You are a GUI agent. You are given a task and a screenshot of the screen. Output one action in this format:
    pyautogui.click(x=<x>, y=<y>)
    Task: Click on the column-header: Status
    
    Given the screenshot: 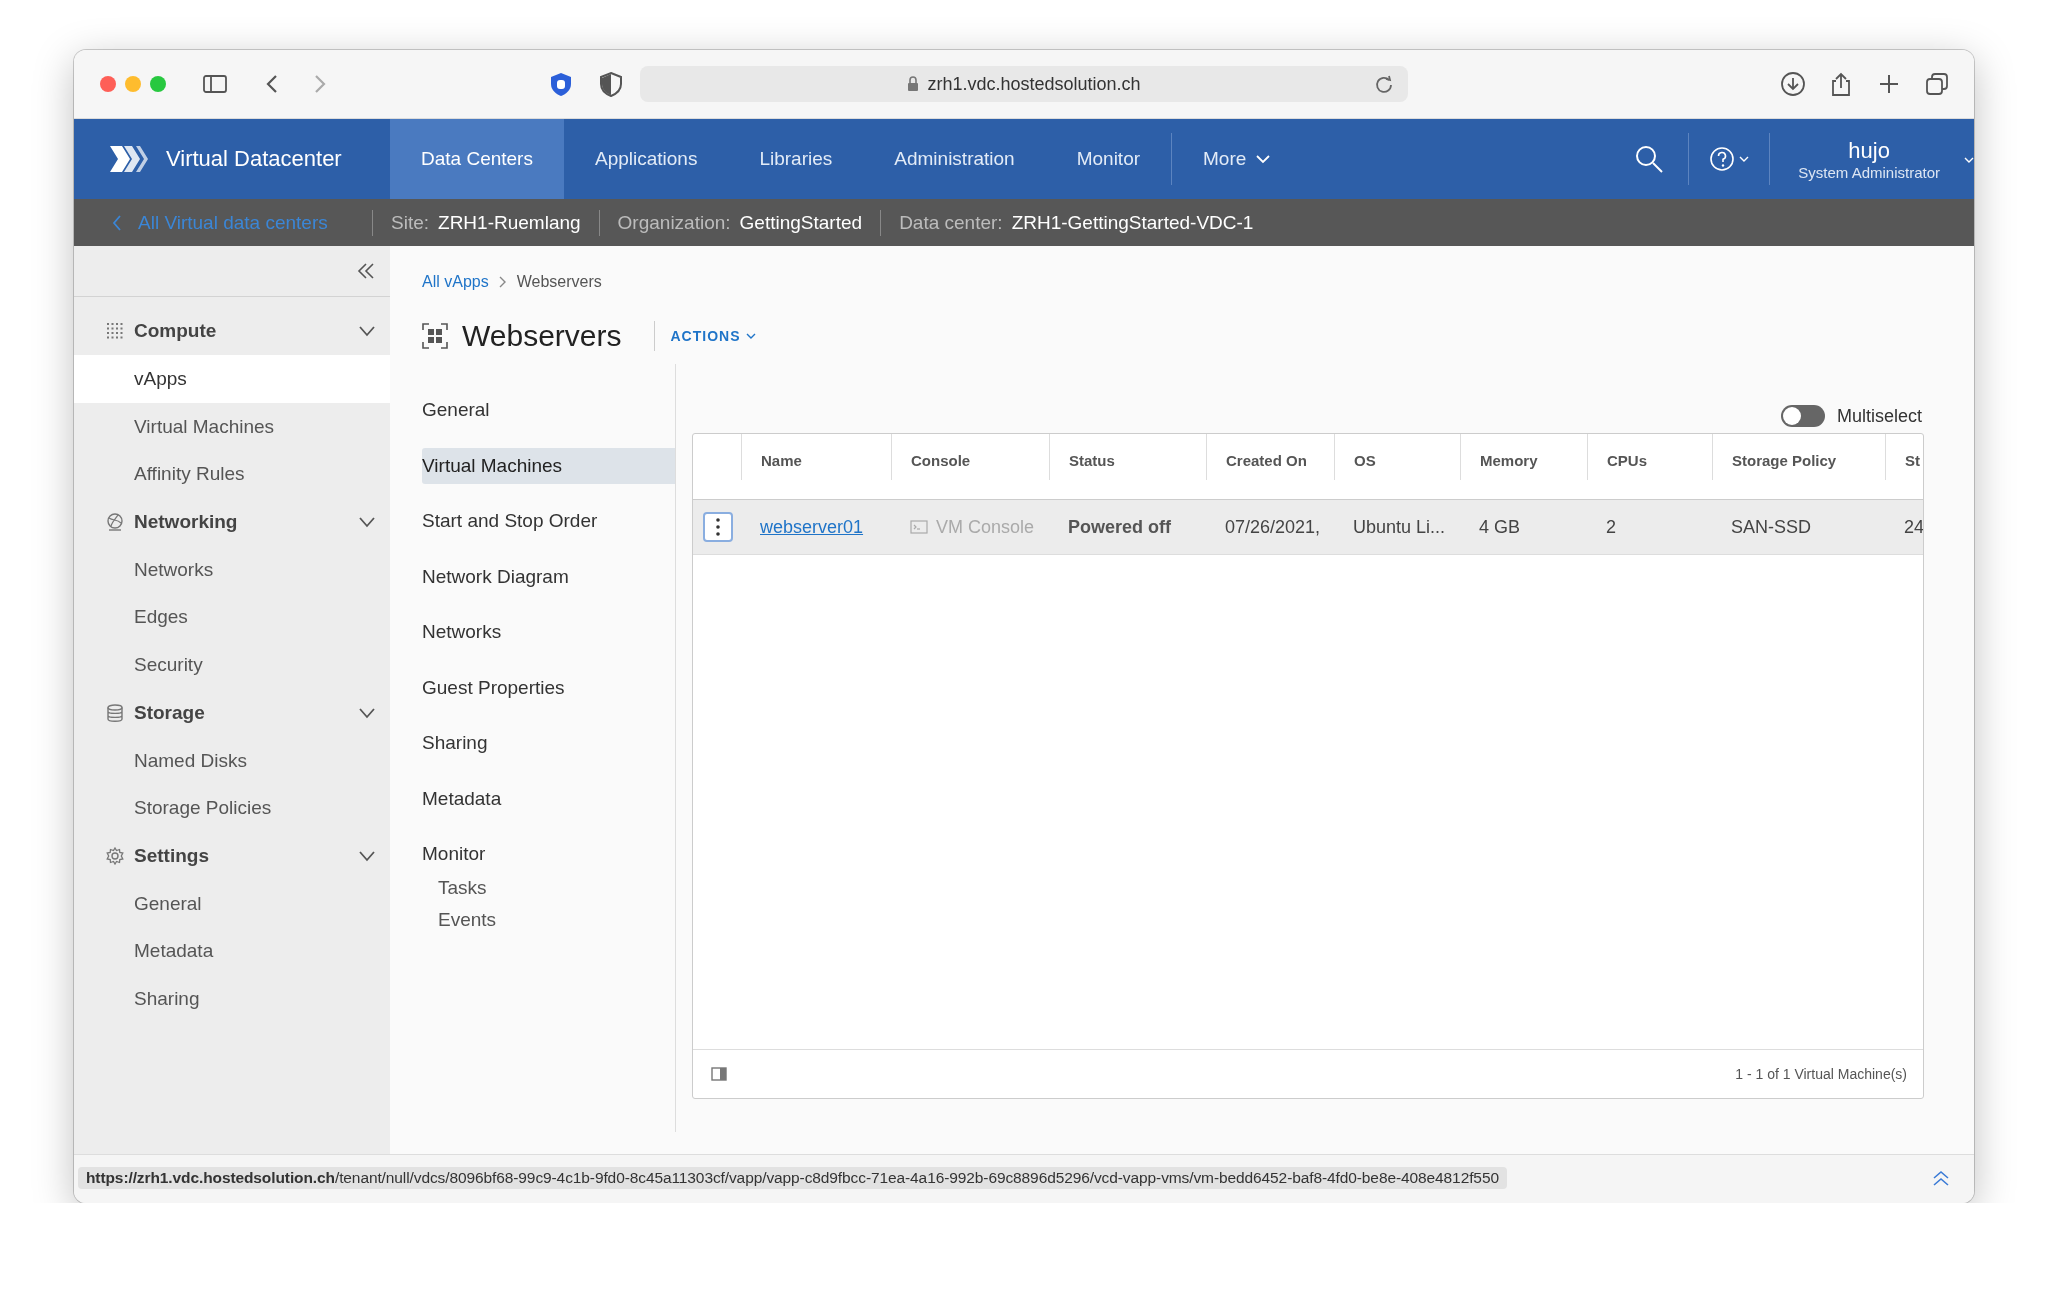 What is the action you would take?
    pyautogui.click(x=1127, y=457)
    